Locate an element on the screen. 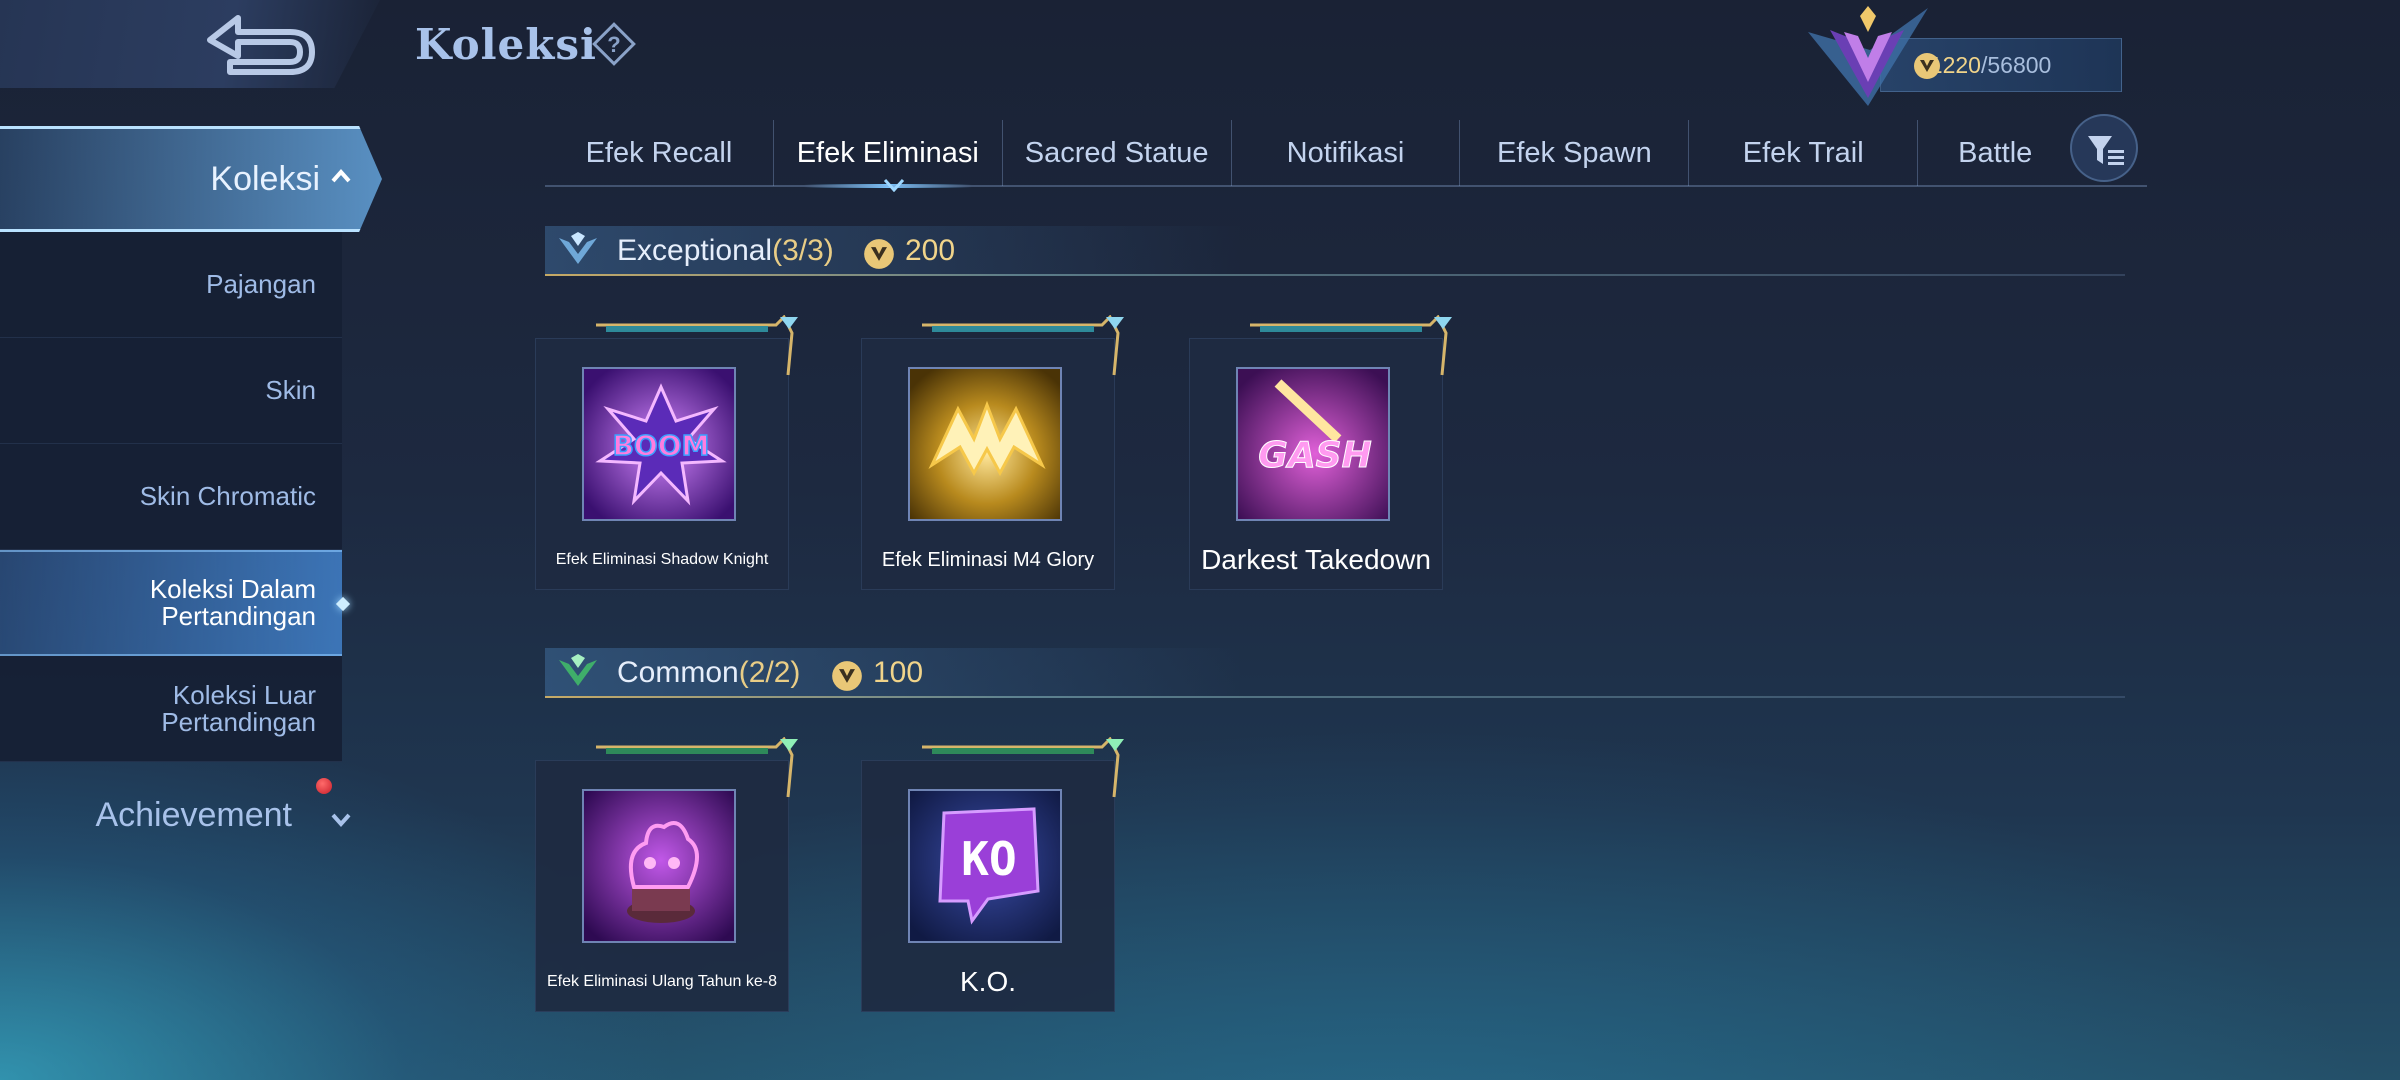  currency-max: /56800 is located at coordinates (2016, 64).